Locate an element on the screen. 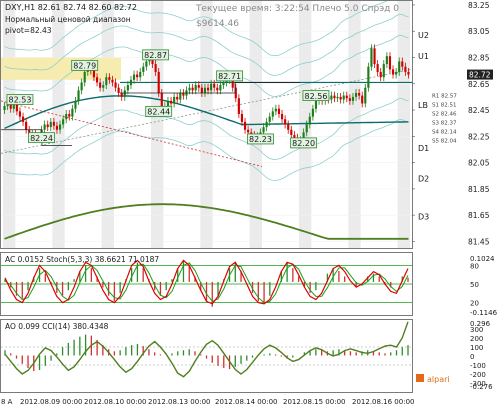 The width and height of the screenshot is (500, 412). time-axis-label: 2012.08.13 00:00 is located at coordinates (179, 402).